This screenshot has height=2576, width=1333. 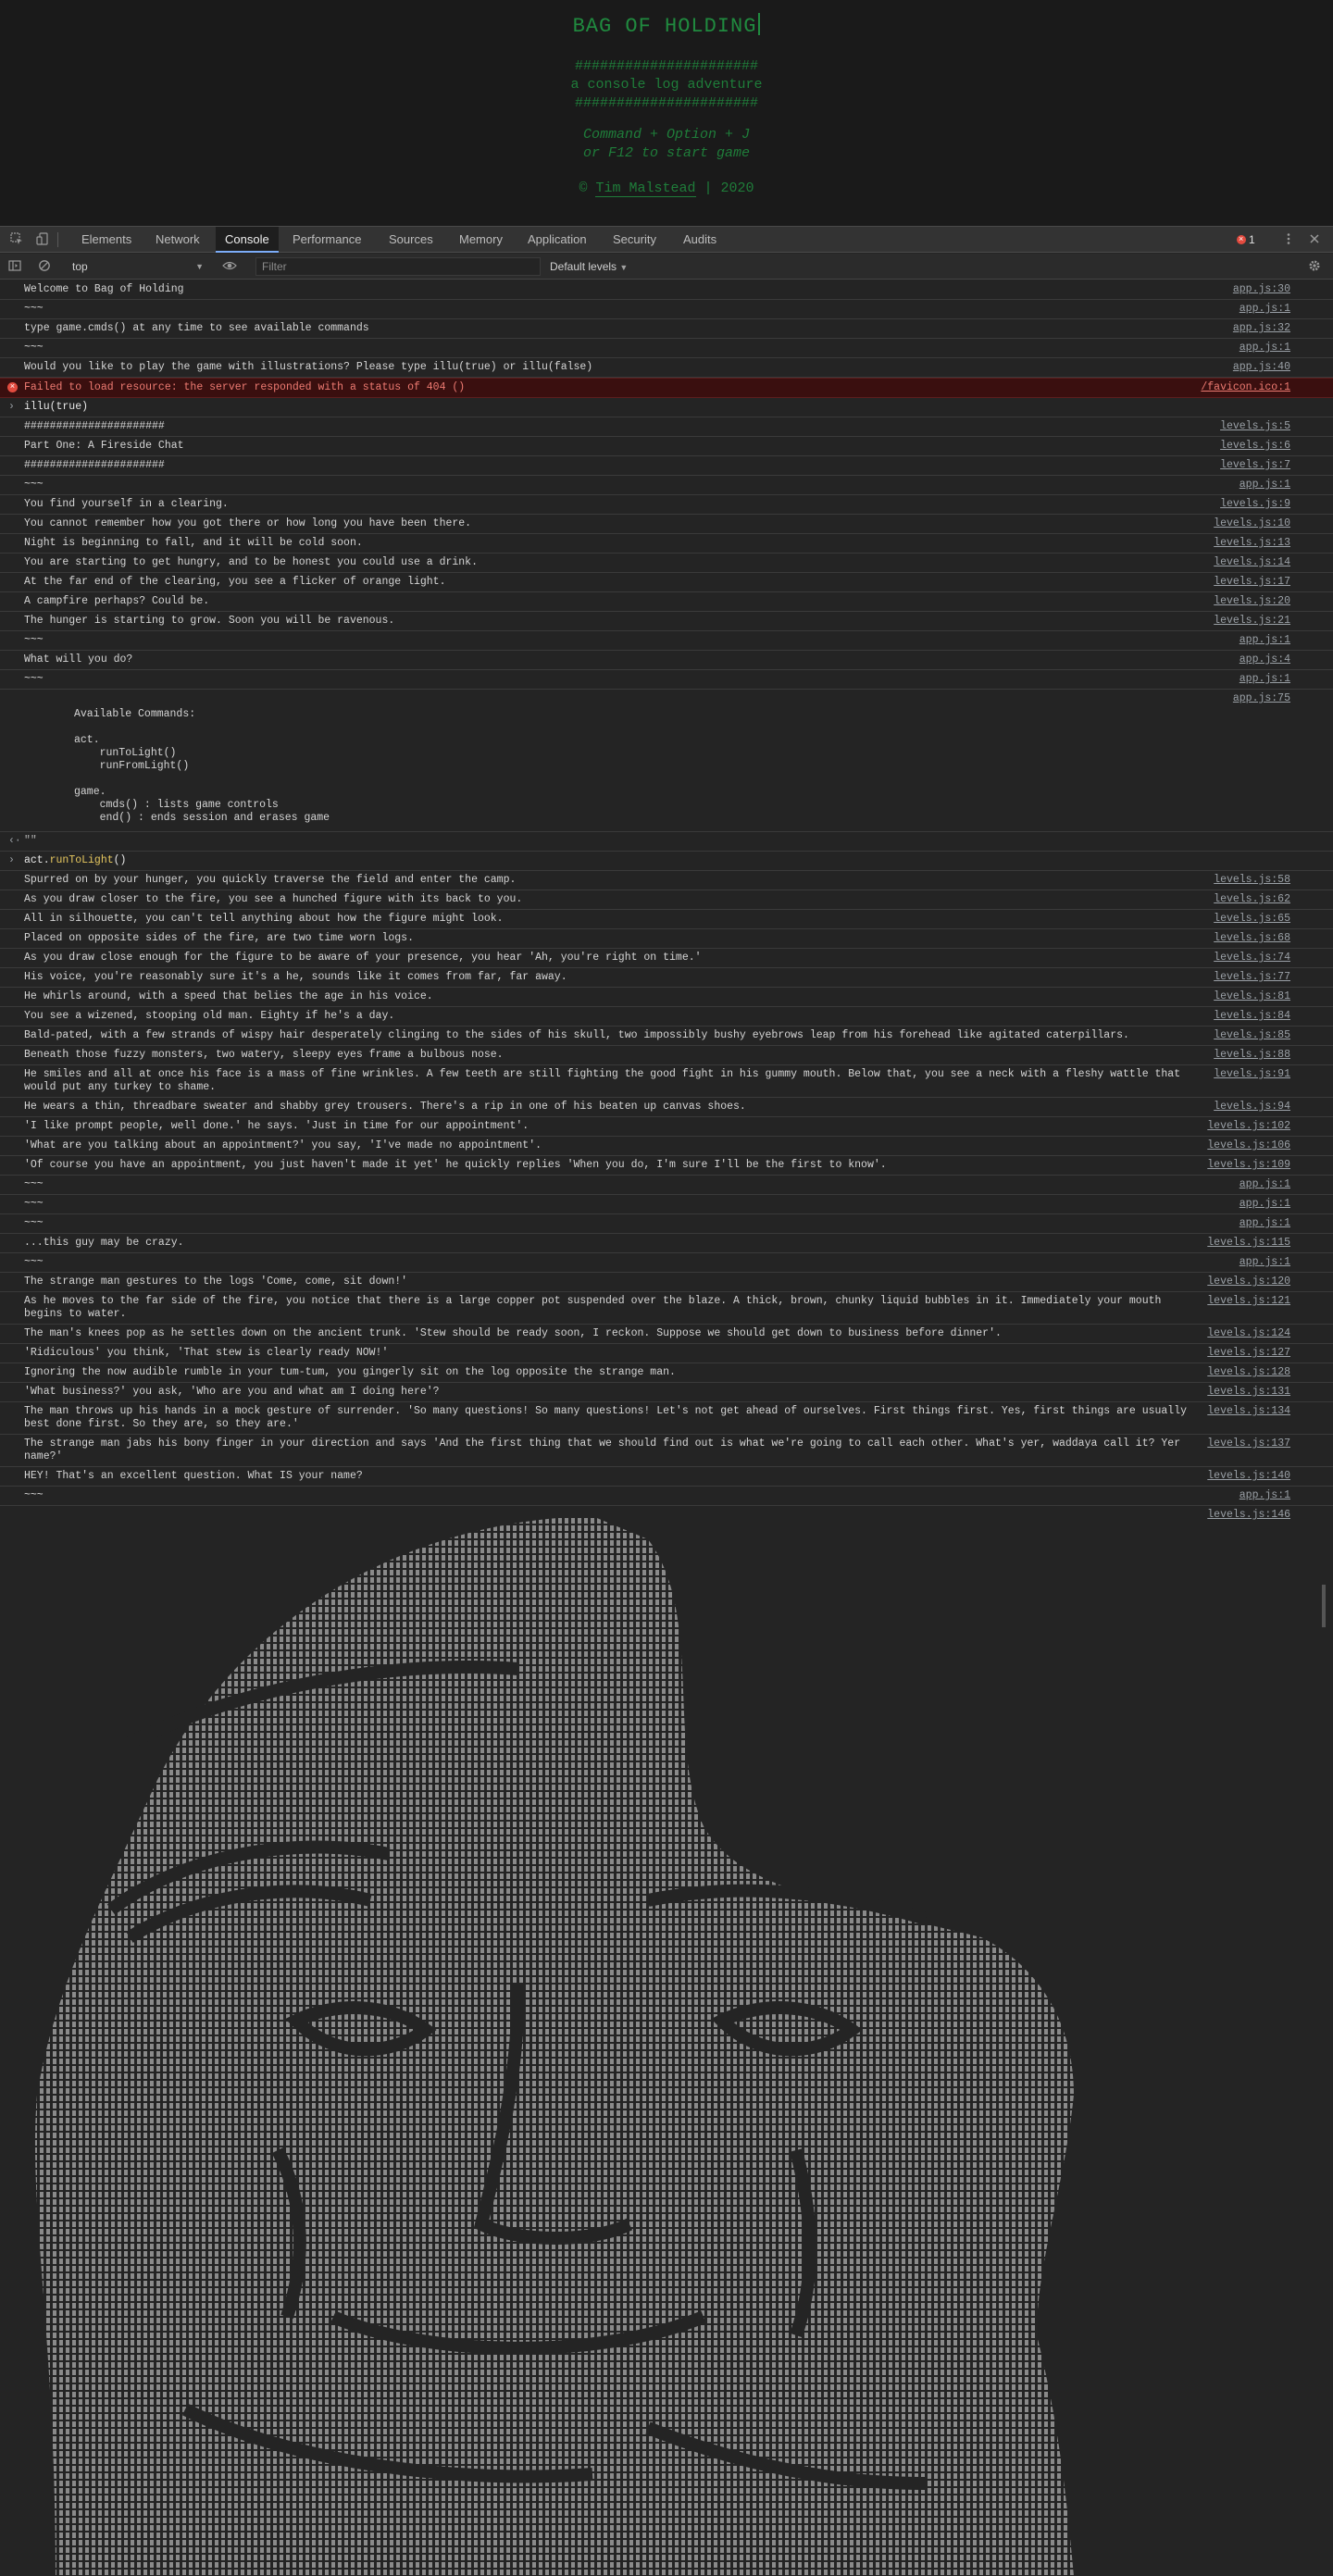 I want to click on source-link: levels.js:109, so click(x=1249, y=1165).